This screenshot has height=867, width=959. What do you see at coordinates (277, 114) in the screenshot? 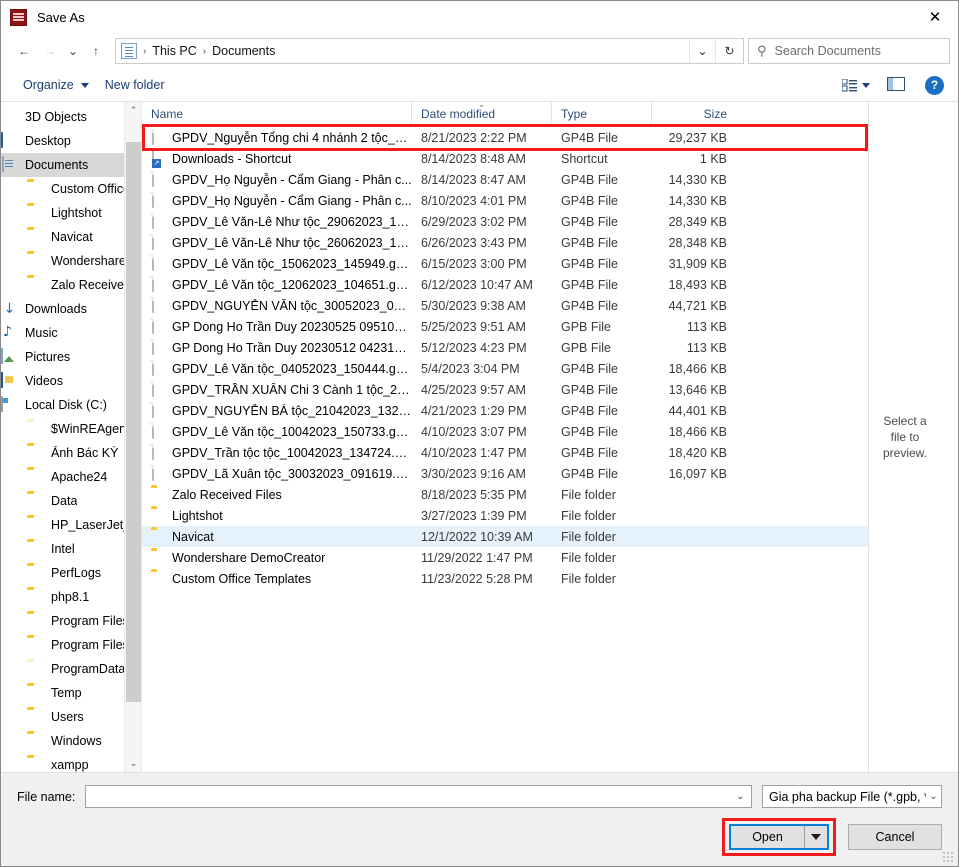
I see `column-header-name: Name` at bounding box center [277, 114].